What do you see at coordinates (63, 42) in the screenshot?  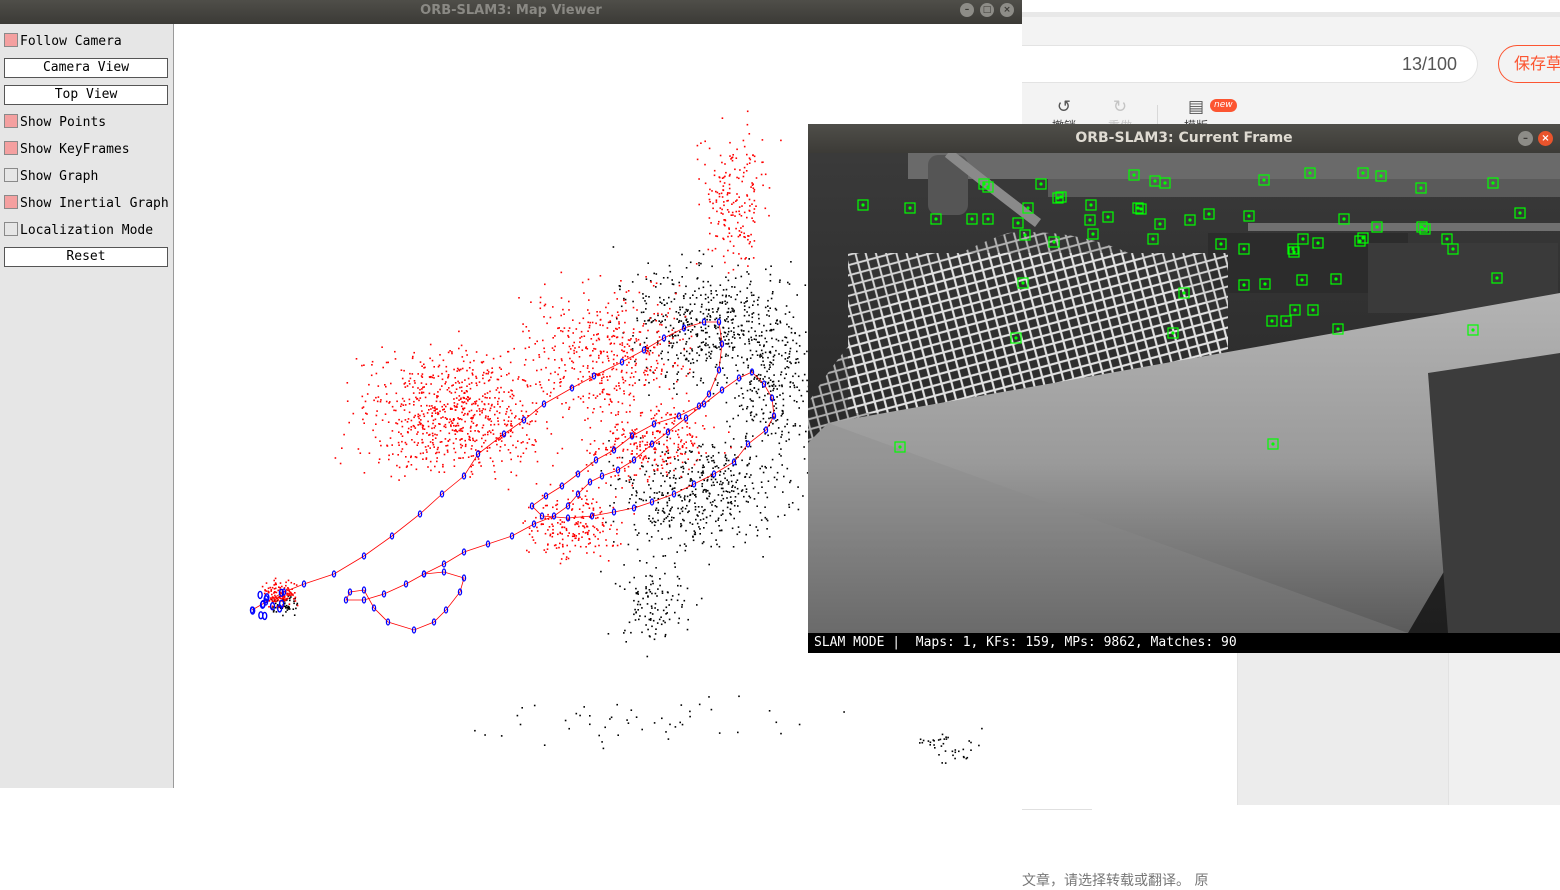 I see `follow-camera-checkbox: Follow Camera` at bounding box center [63, 42].